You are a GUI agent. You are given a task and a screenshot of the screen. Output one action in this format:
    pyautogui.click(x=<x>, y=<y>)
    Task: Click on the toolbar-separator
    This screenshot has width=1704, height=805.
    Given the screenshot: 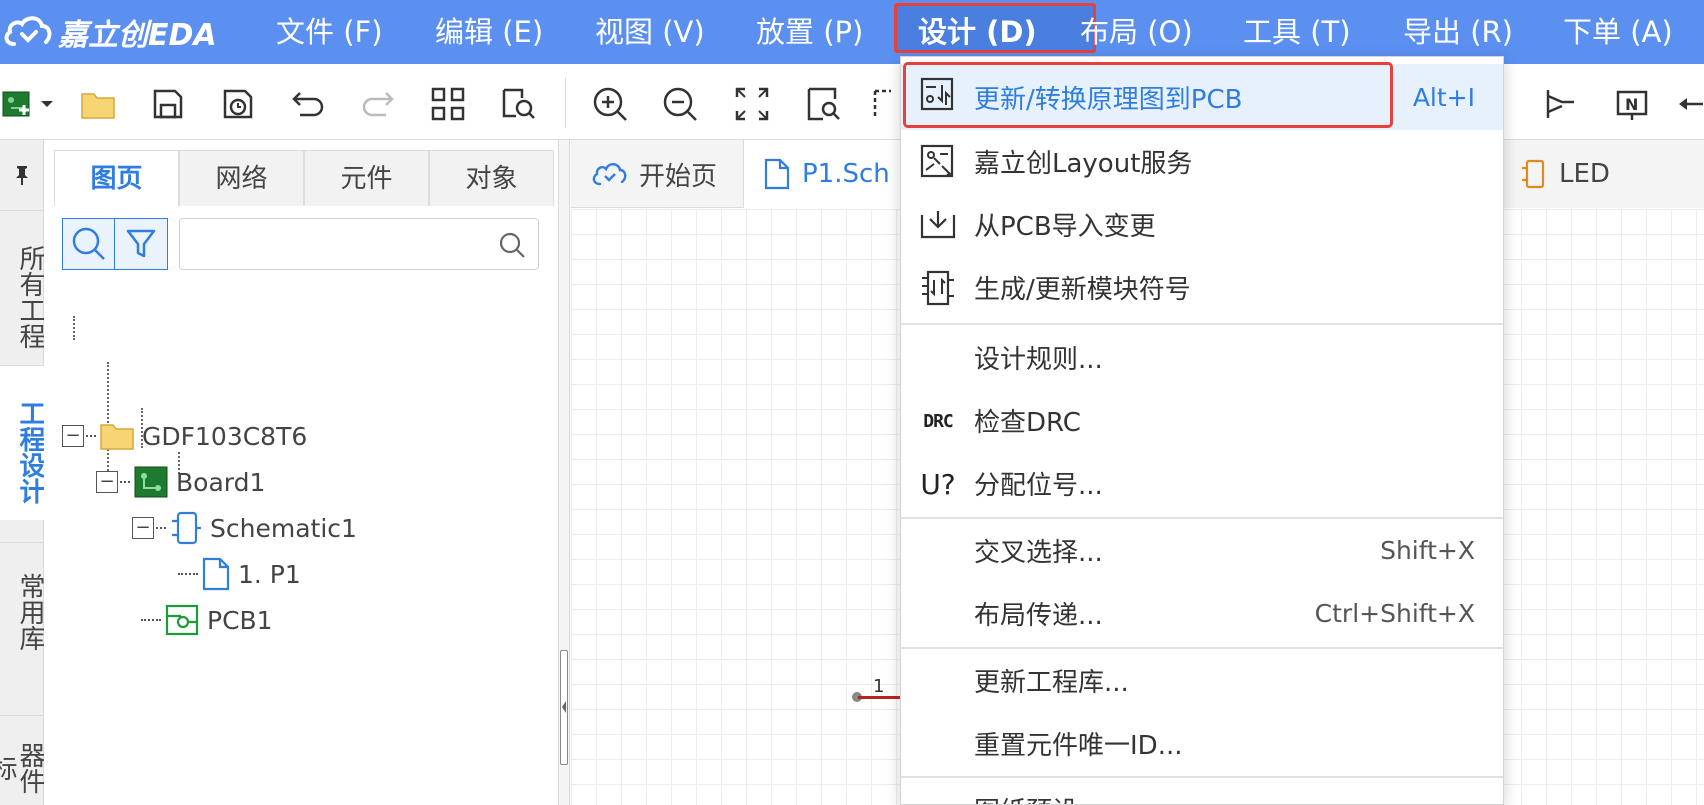 What is the action you would take?
    pyautogui.click(x=565, y=103)
    